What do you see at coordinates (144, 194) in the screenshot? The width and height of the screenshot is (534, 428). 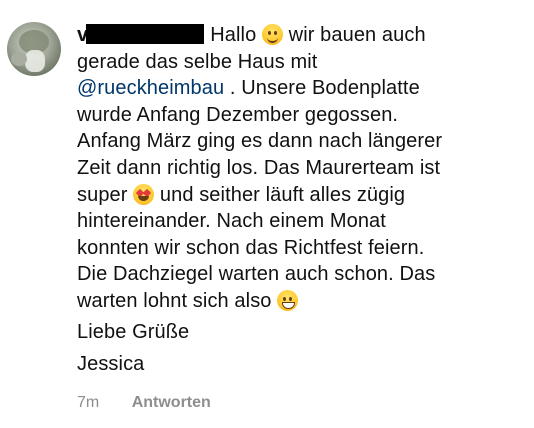 I see `star-struck-icon` at bounding box center [144, 194].